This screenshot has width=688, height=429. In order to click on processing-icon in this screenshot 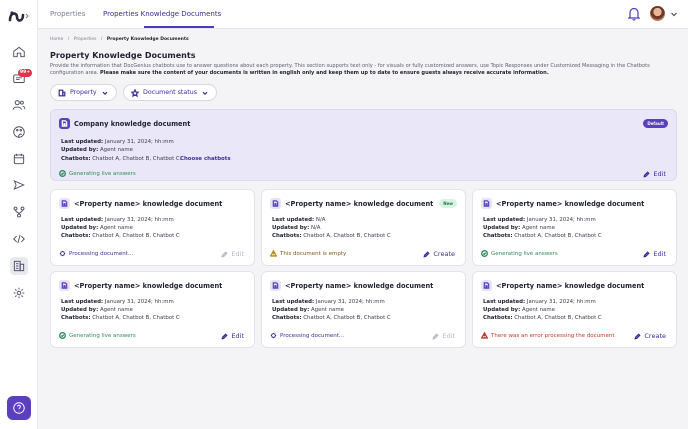, I will do `click(273, 335)`.